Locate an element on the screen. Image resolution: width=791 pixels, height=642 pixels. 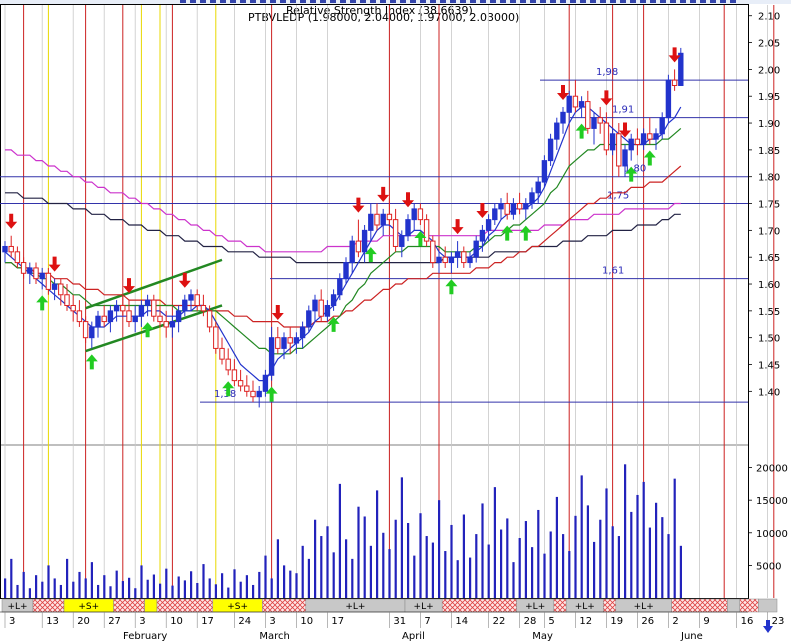
y-tick-label: 1.45 is located at coordinates (769, 366).